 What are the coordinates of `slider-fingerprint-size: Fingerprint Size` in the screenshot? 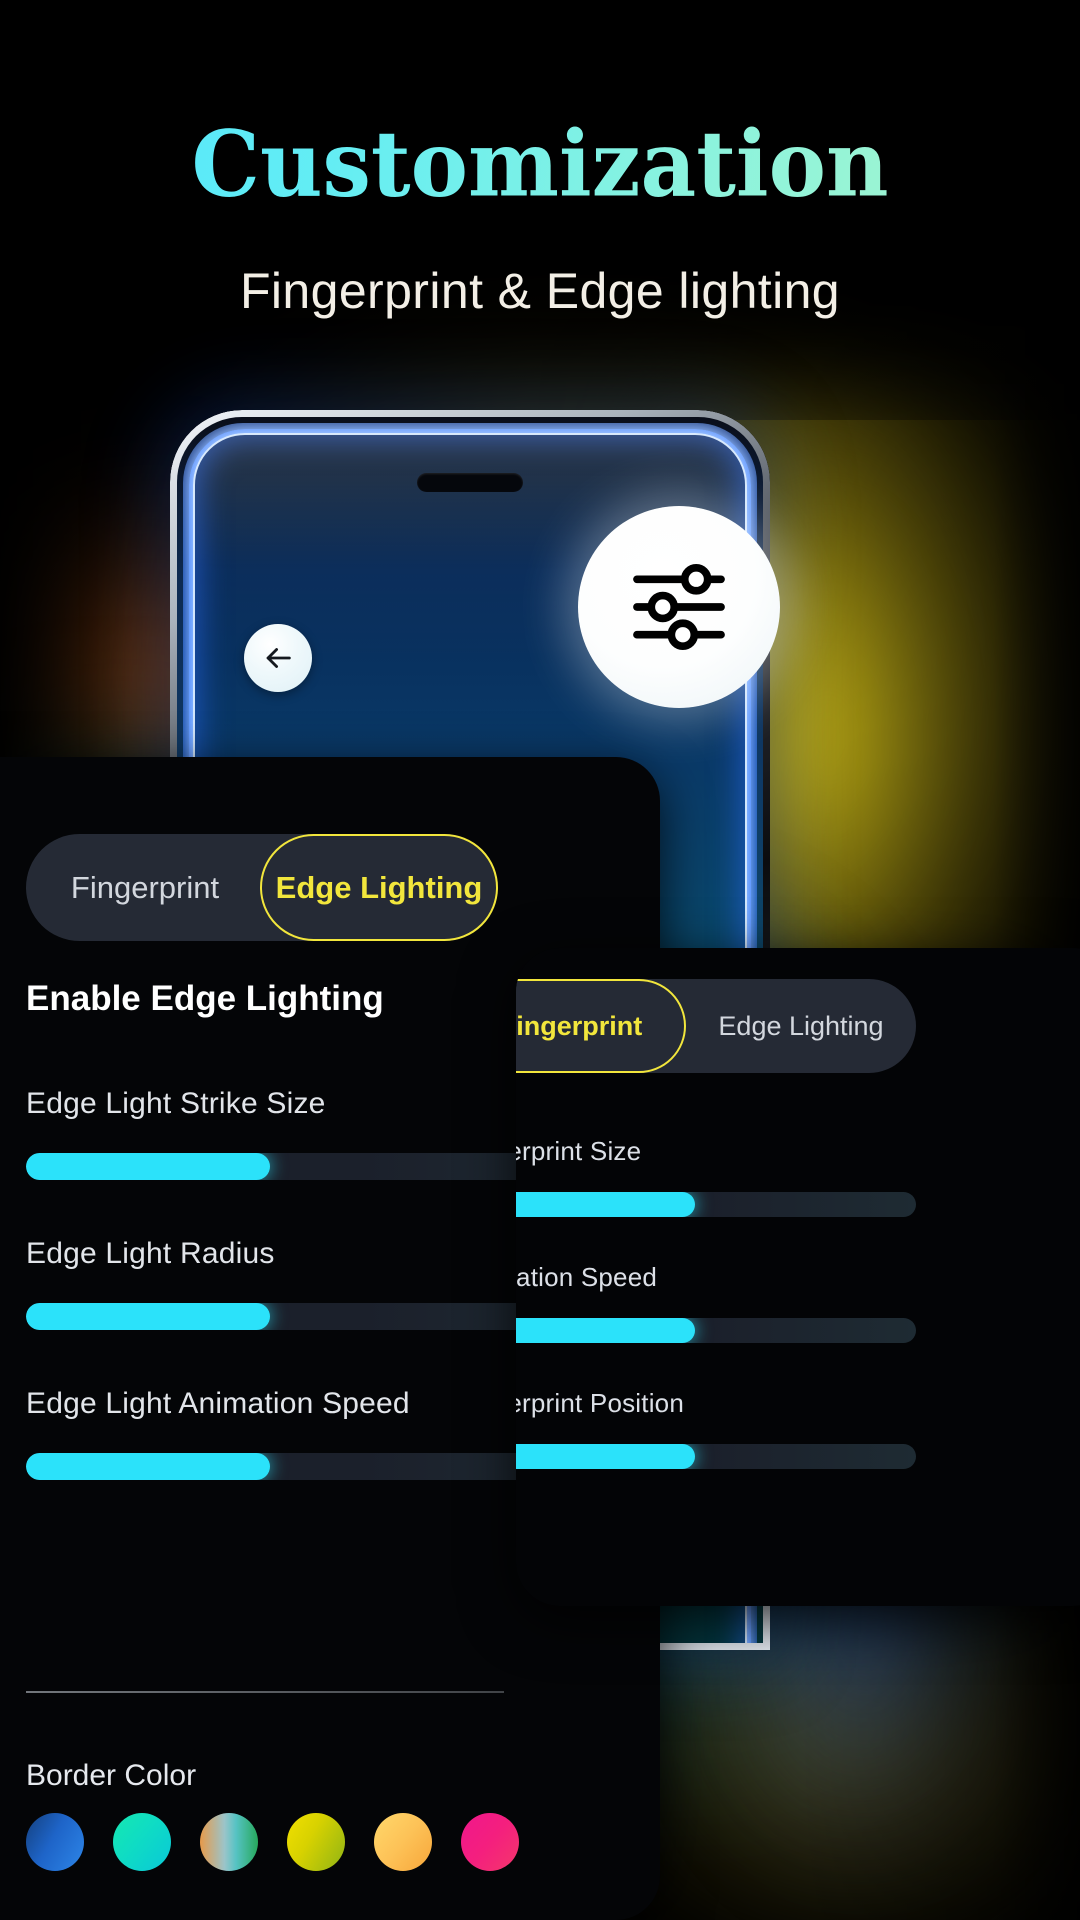 It's located at (716, 1176).